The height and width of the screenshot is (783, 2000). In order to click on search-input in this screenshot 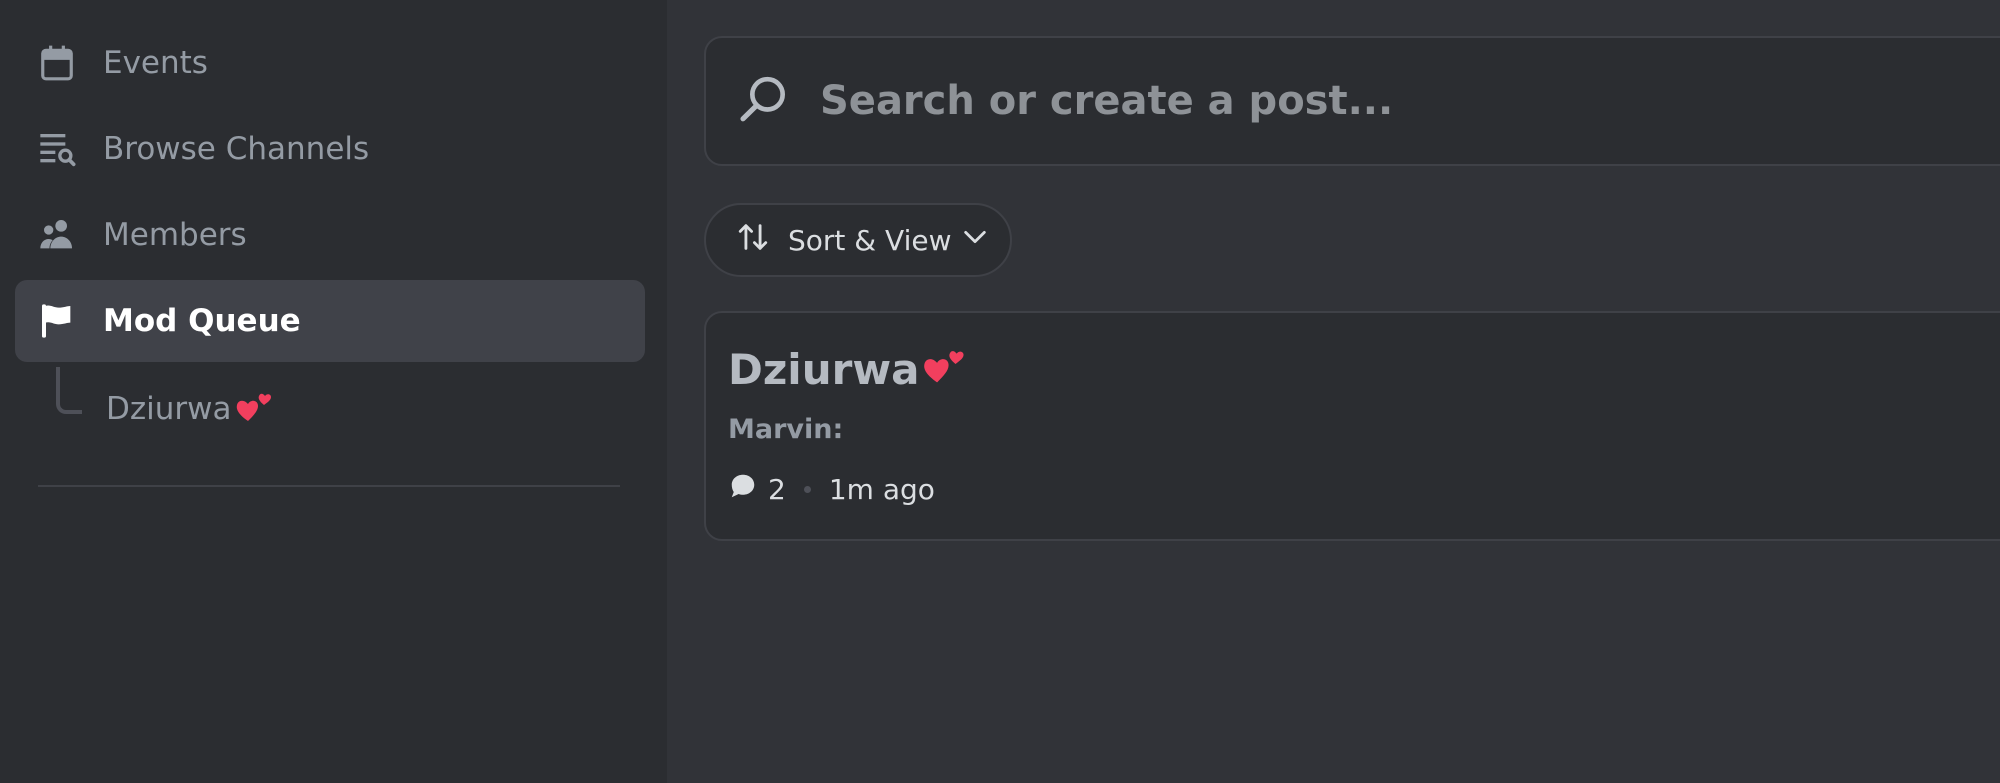, I will do `click(1370, 101)`.